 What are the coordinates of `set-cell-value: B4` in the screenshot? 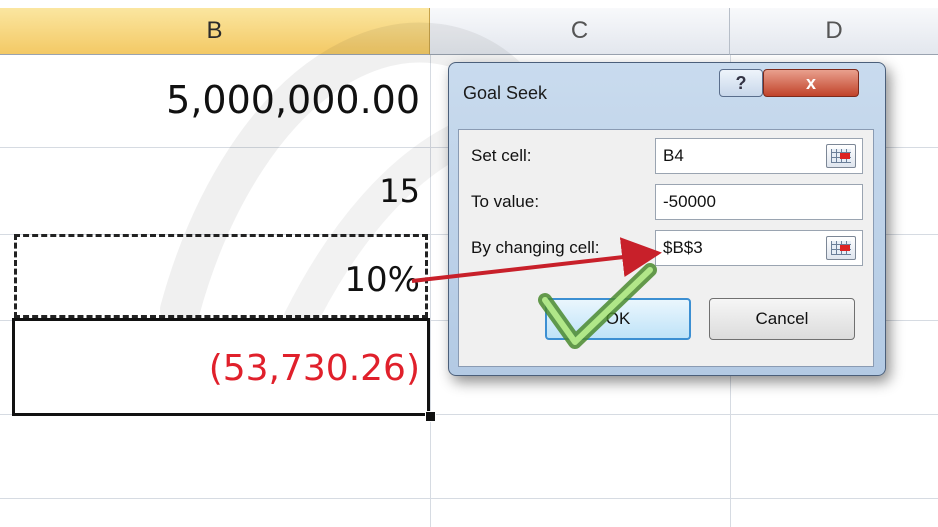 It's located at (673, 155).